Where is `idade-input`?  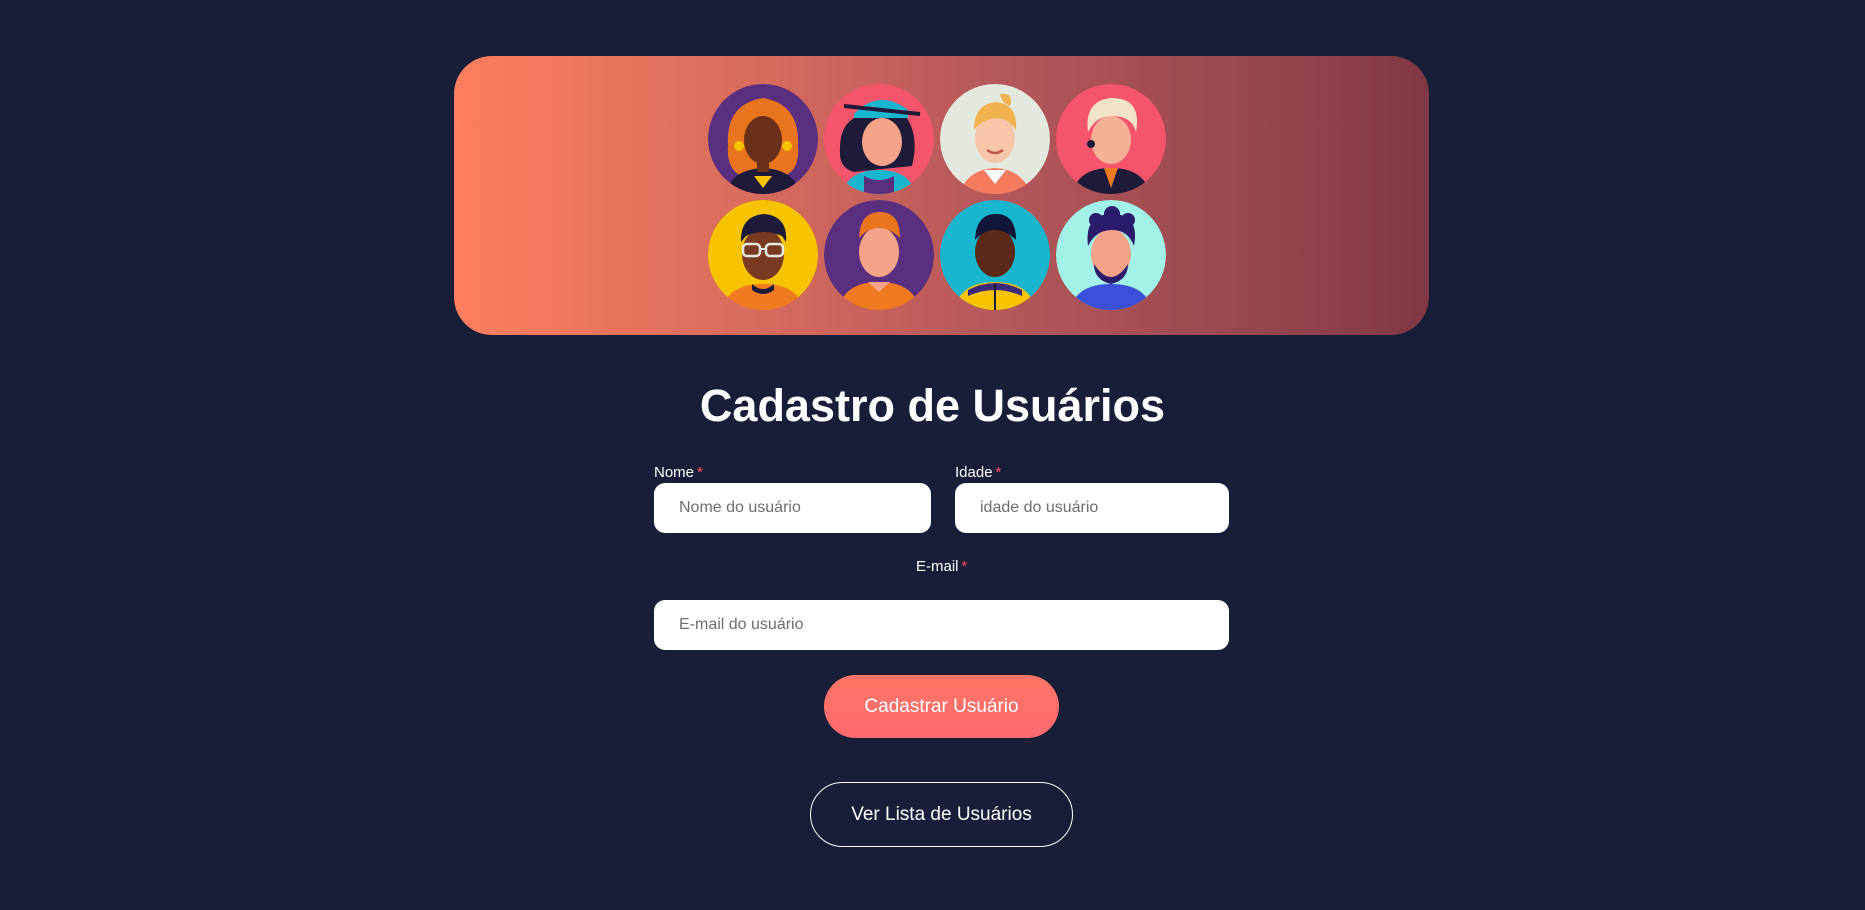
idade-input is located at coordinates (1092, 508).